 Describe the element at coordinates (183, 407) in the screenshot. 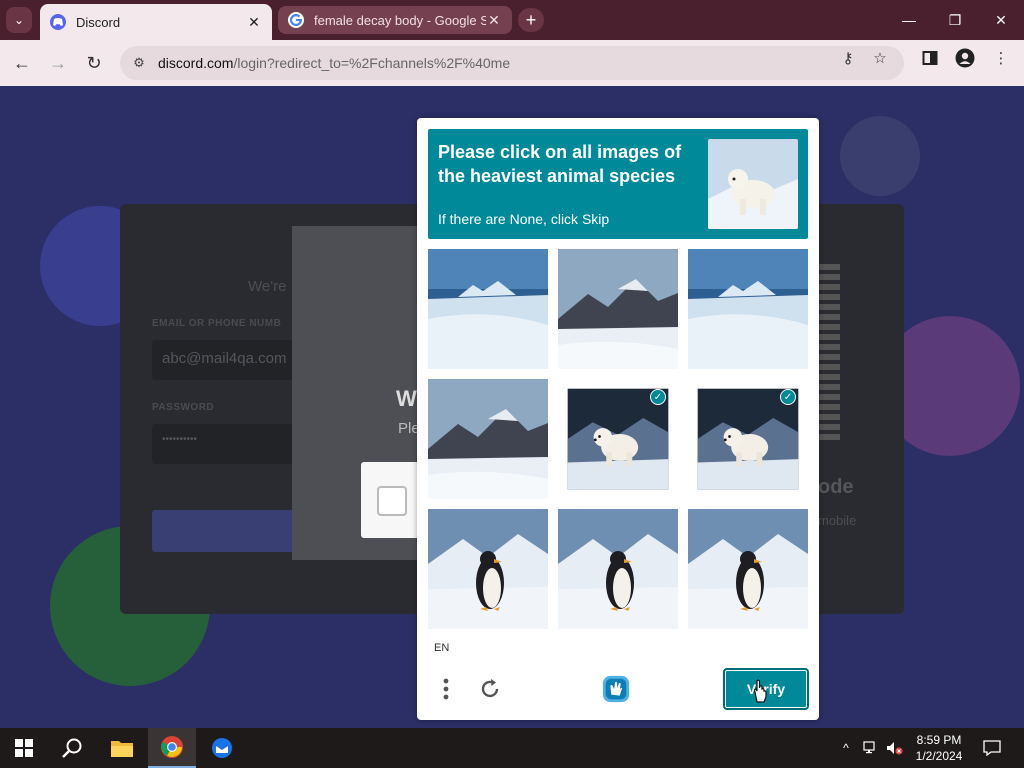

I see `password-label: PASSWORD` at that location.